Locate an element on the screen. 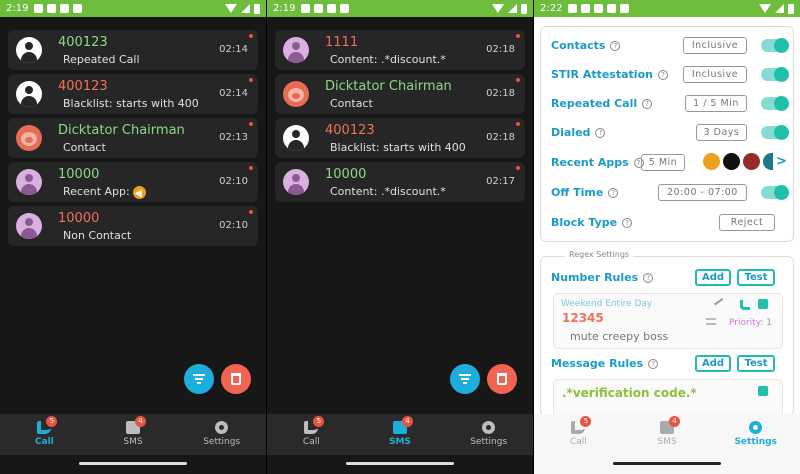 This screenshot has width=800, height=474. contacts-mode-chip: Inclusive is located at coordinates (715, 45).